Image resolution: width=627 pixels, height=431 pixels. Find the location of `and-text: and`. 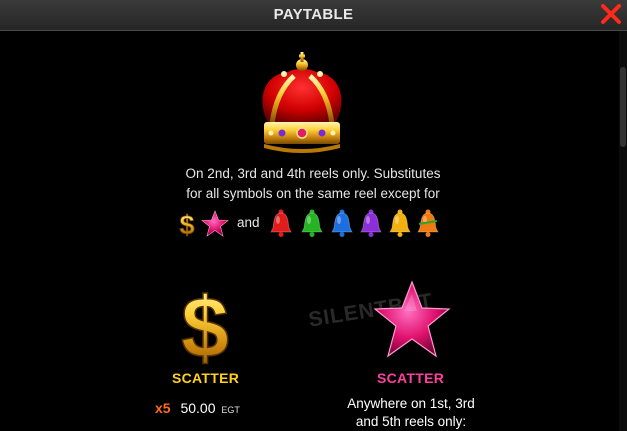

and-text: and is located at coordinates (248, 222).